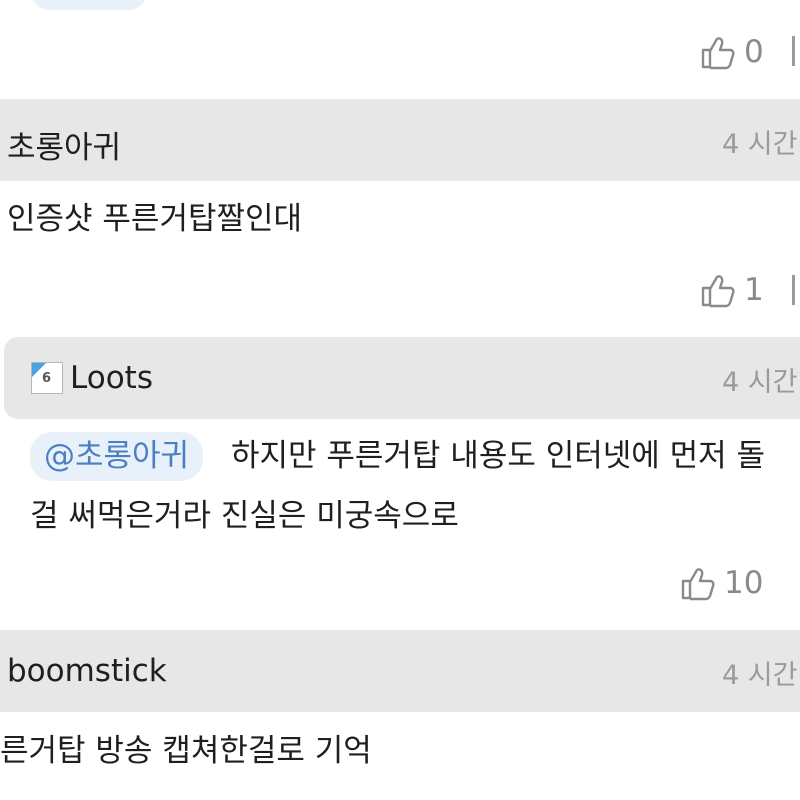 This screenshot has height=800, width=800. What do you see at coordinates (754, 289) in the screenshot?
I see `like-count: 1` at bounding box center [754, 289].